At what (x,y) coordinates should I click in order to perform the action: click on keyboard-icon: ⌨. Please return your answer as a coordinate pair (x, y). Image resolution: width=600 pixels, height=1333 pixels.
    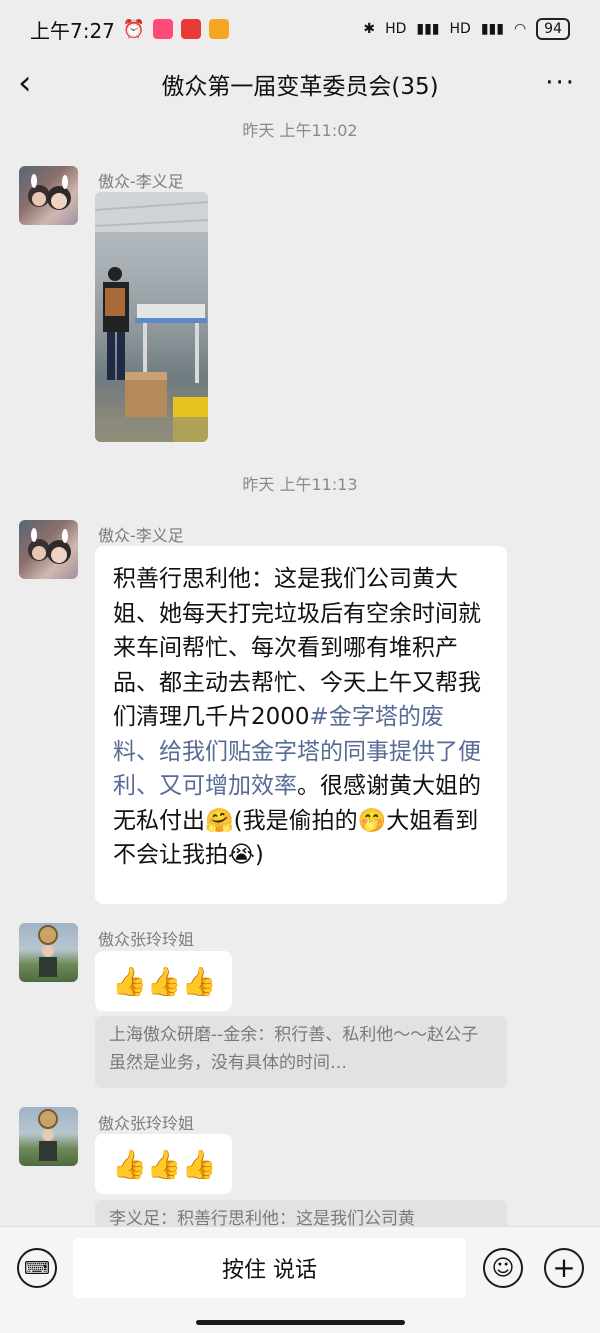
    Looking at the image, I should click on (37, 1268).